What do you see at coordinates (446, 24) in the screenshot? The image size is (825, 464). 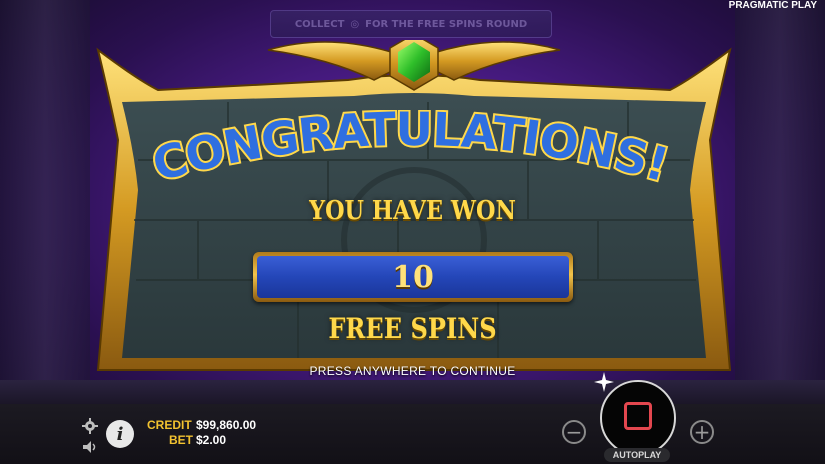 I see `banner-text-right: FOR THE FREE SPINS ROUND` at bounding box center [446, 24].